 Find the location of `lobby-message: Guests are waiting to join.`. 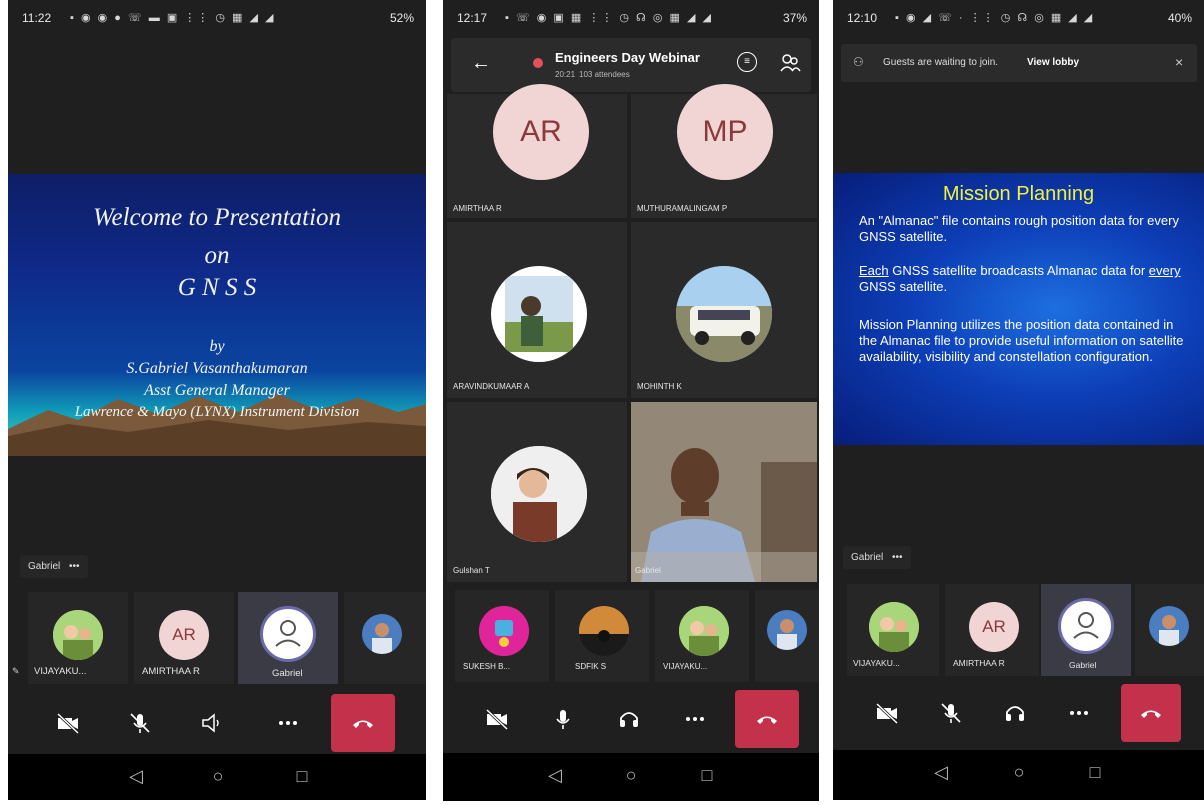

lobby-message: Guests are waiting to join. is located at coordinates (941, 62).